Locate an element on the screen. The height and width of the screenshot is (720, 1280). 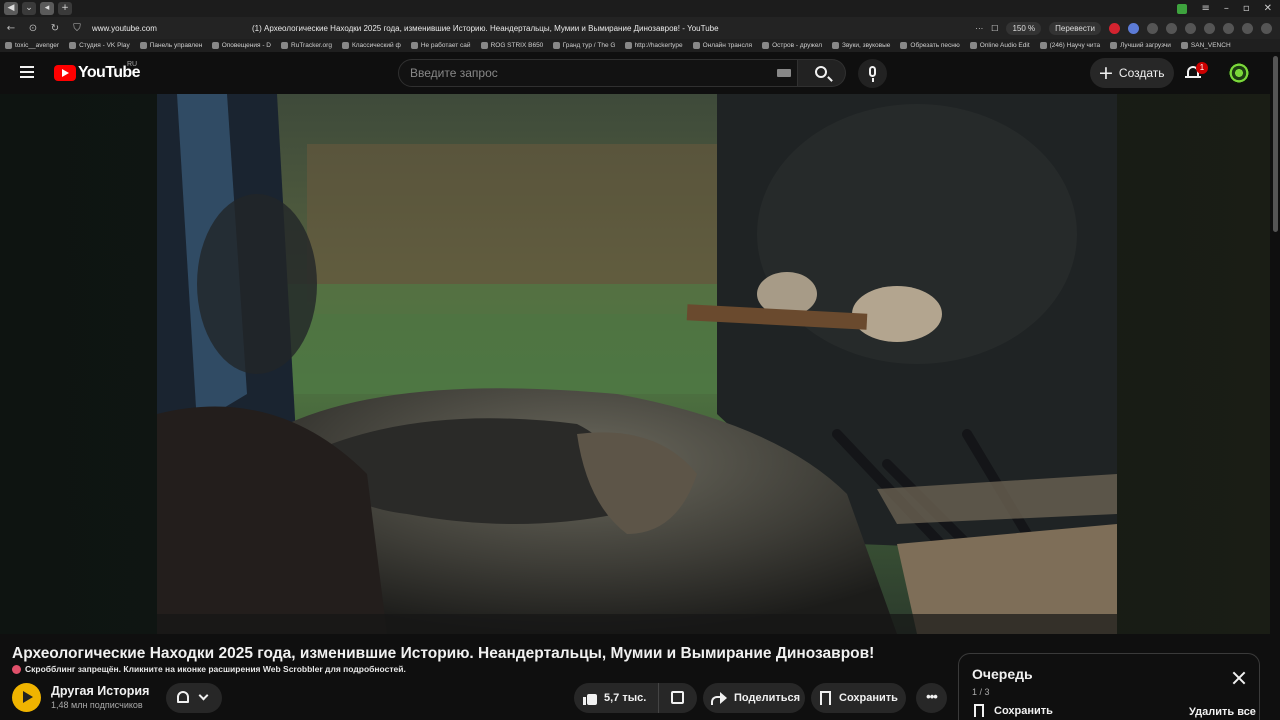
plus-icon: + is located at coordinates (1106, 73).